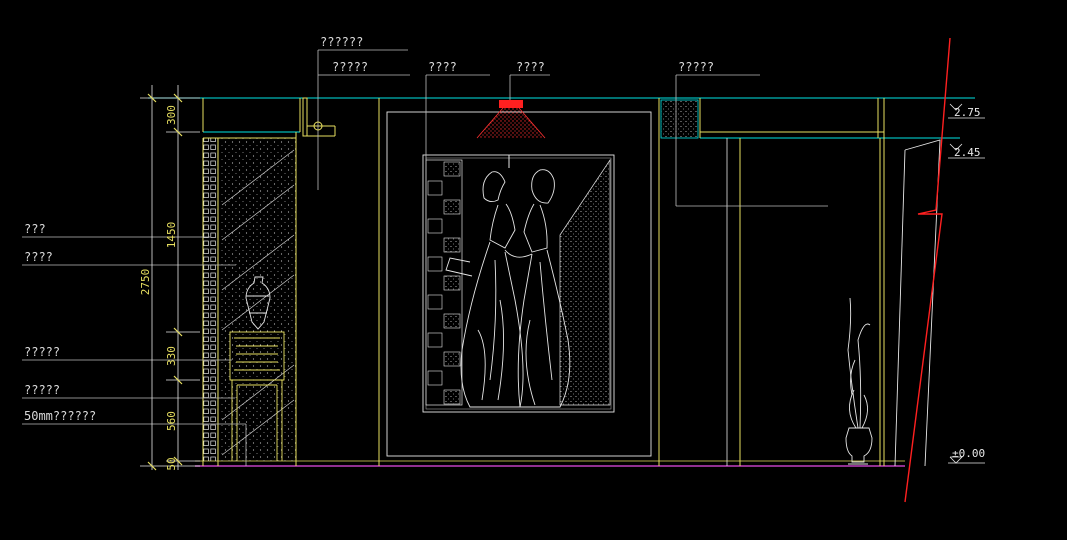 This screenshot has width=1067, height=540. I want to click on dim-seg-base: 50, so click(171, 463).